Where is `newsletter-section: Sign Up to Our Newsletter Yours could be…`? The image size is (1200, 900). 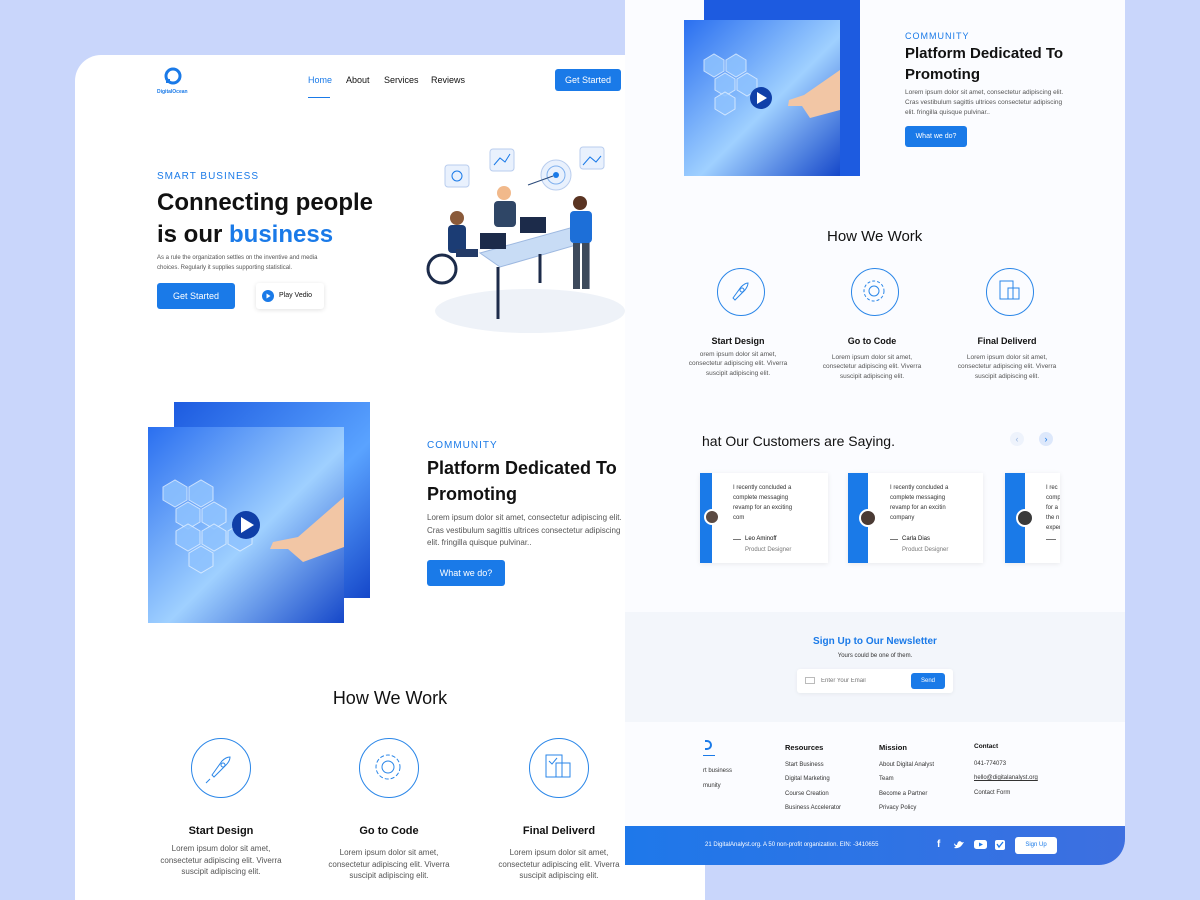
newsletter-section: Sign Up to Our Newsletter Yours could be… is located at coordinates (875, 667).